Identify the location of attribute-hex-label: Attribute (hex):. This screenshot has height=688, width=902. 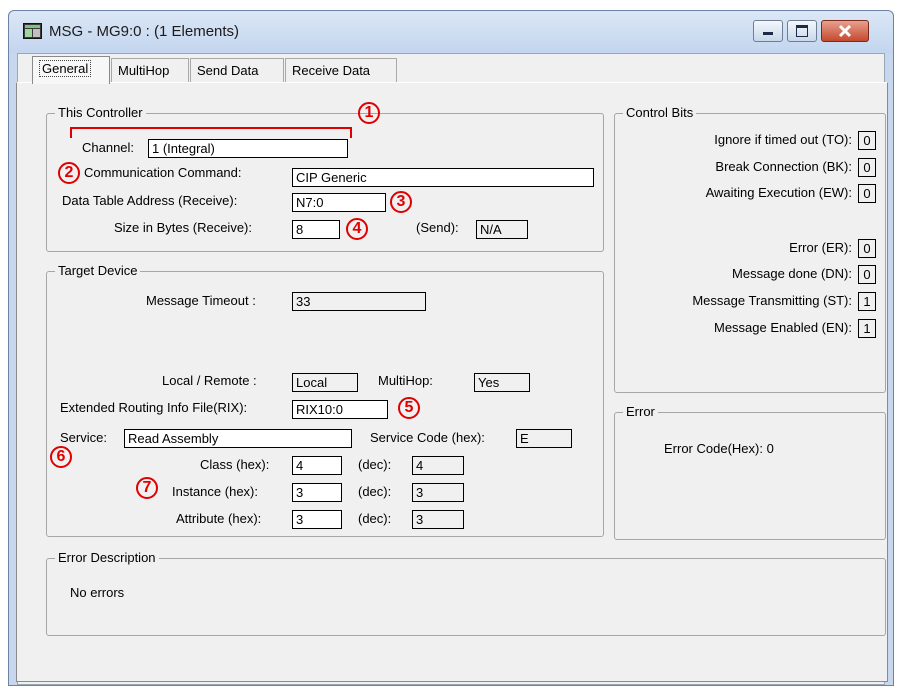
(219, 518).